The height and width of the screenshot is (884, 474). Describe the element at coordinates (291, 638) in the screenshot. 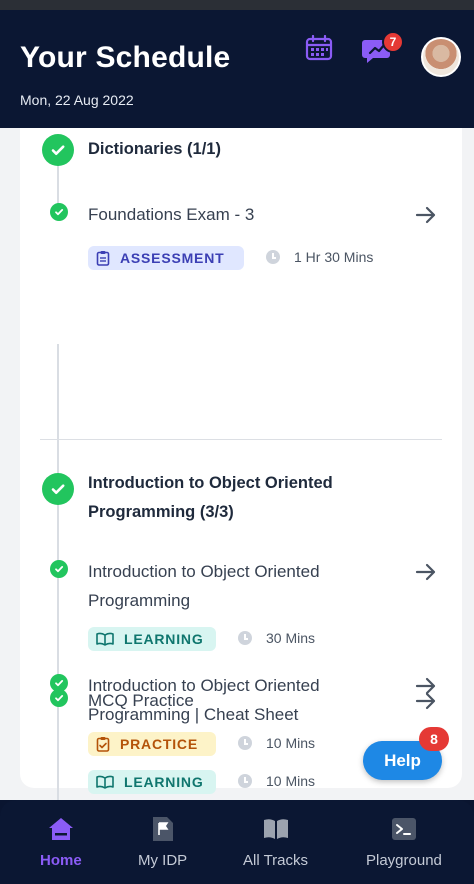

I see `duration-text: 30 Mins` at that location.